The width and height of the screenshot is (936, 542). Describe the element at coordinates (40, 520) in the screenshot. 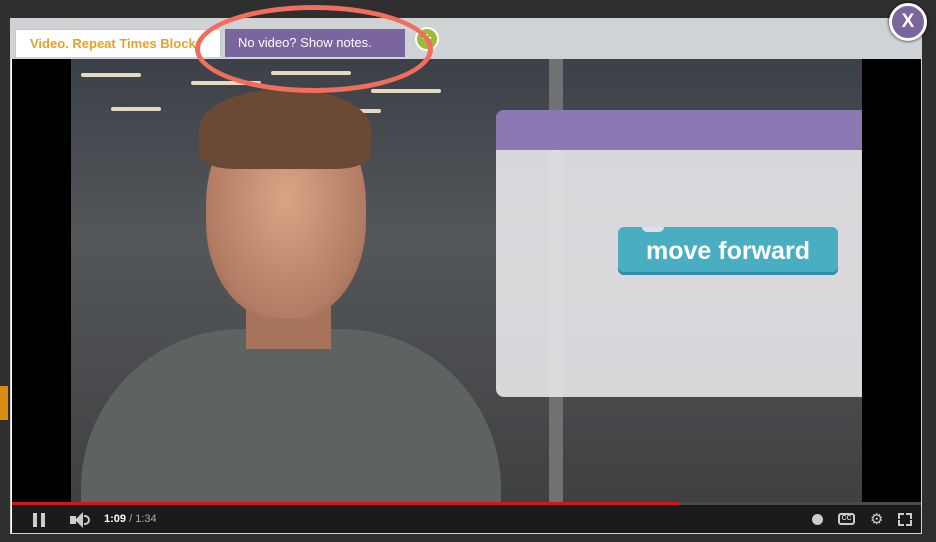

I see `pause-icon` at that location.